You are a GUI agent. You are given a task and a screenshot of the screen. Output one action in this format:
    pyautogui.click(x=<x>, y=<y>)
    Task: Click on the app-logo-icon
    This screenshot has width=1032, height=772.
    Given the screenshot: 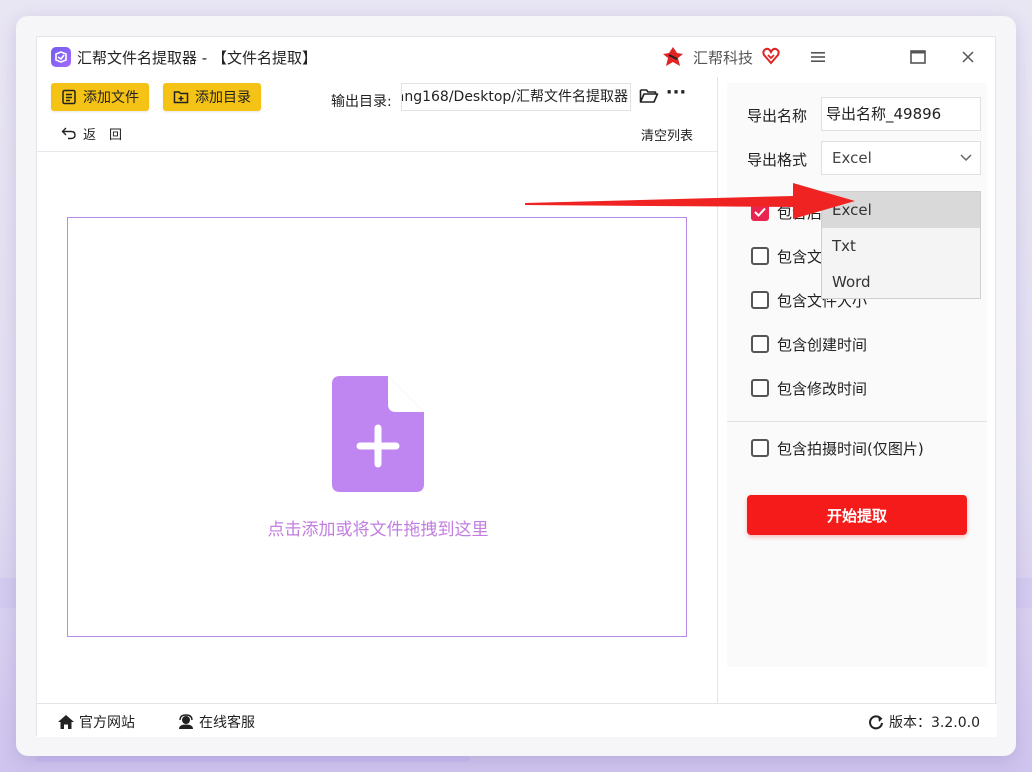 What is the action you would take?
    pyautogui.click(x=61, y=57)
    